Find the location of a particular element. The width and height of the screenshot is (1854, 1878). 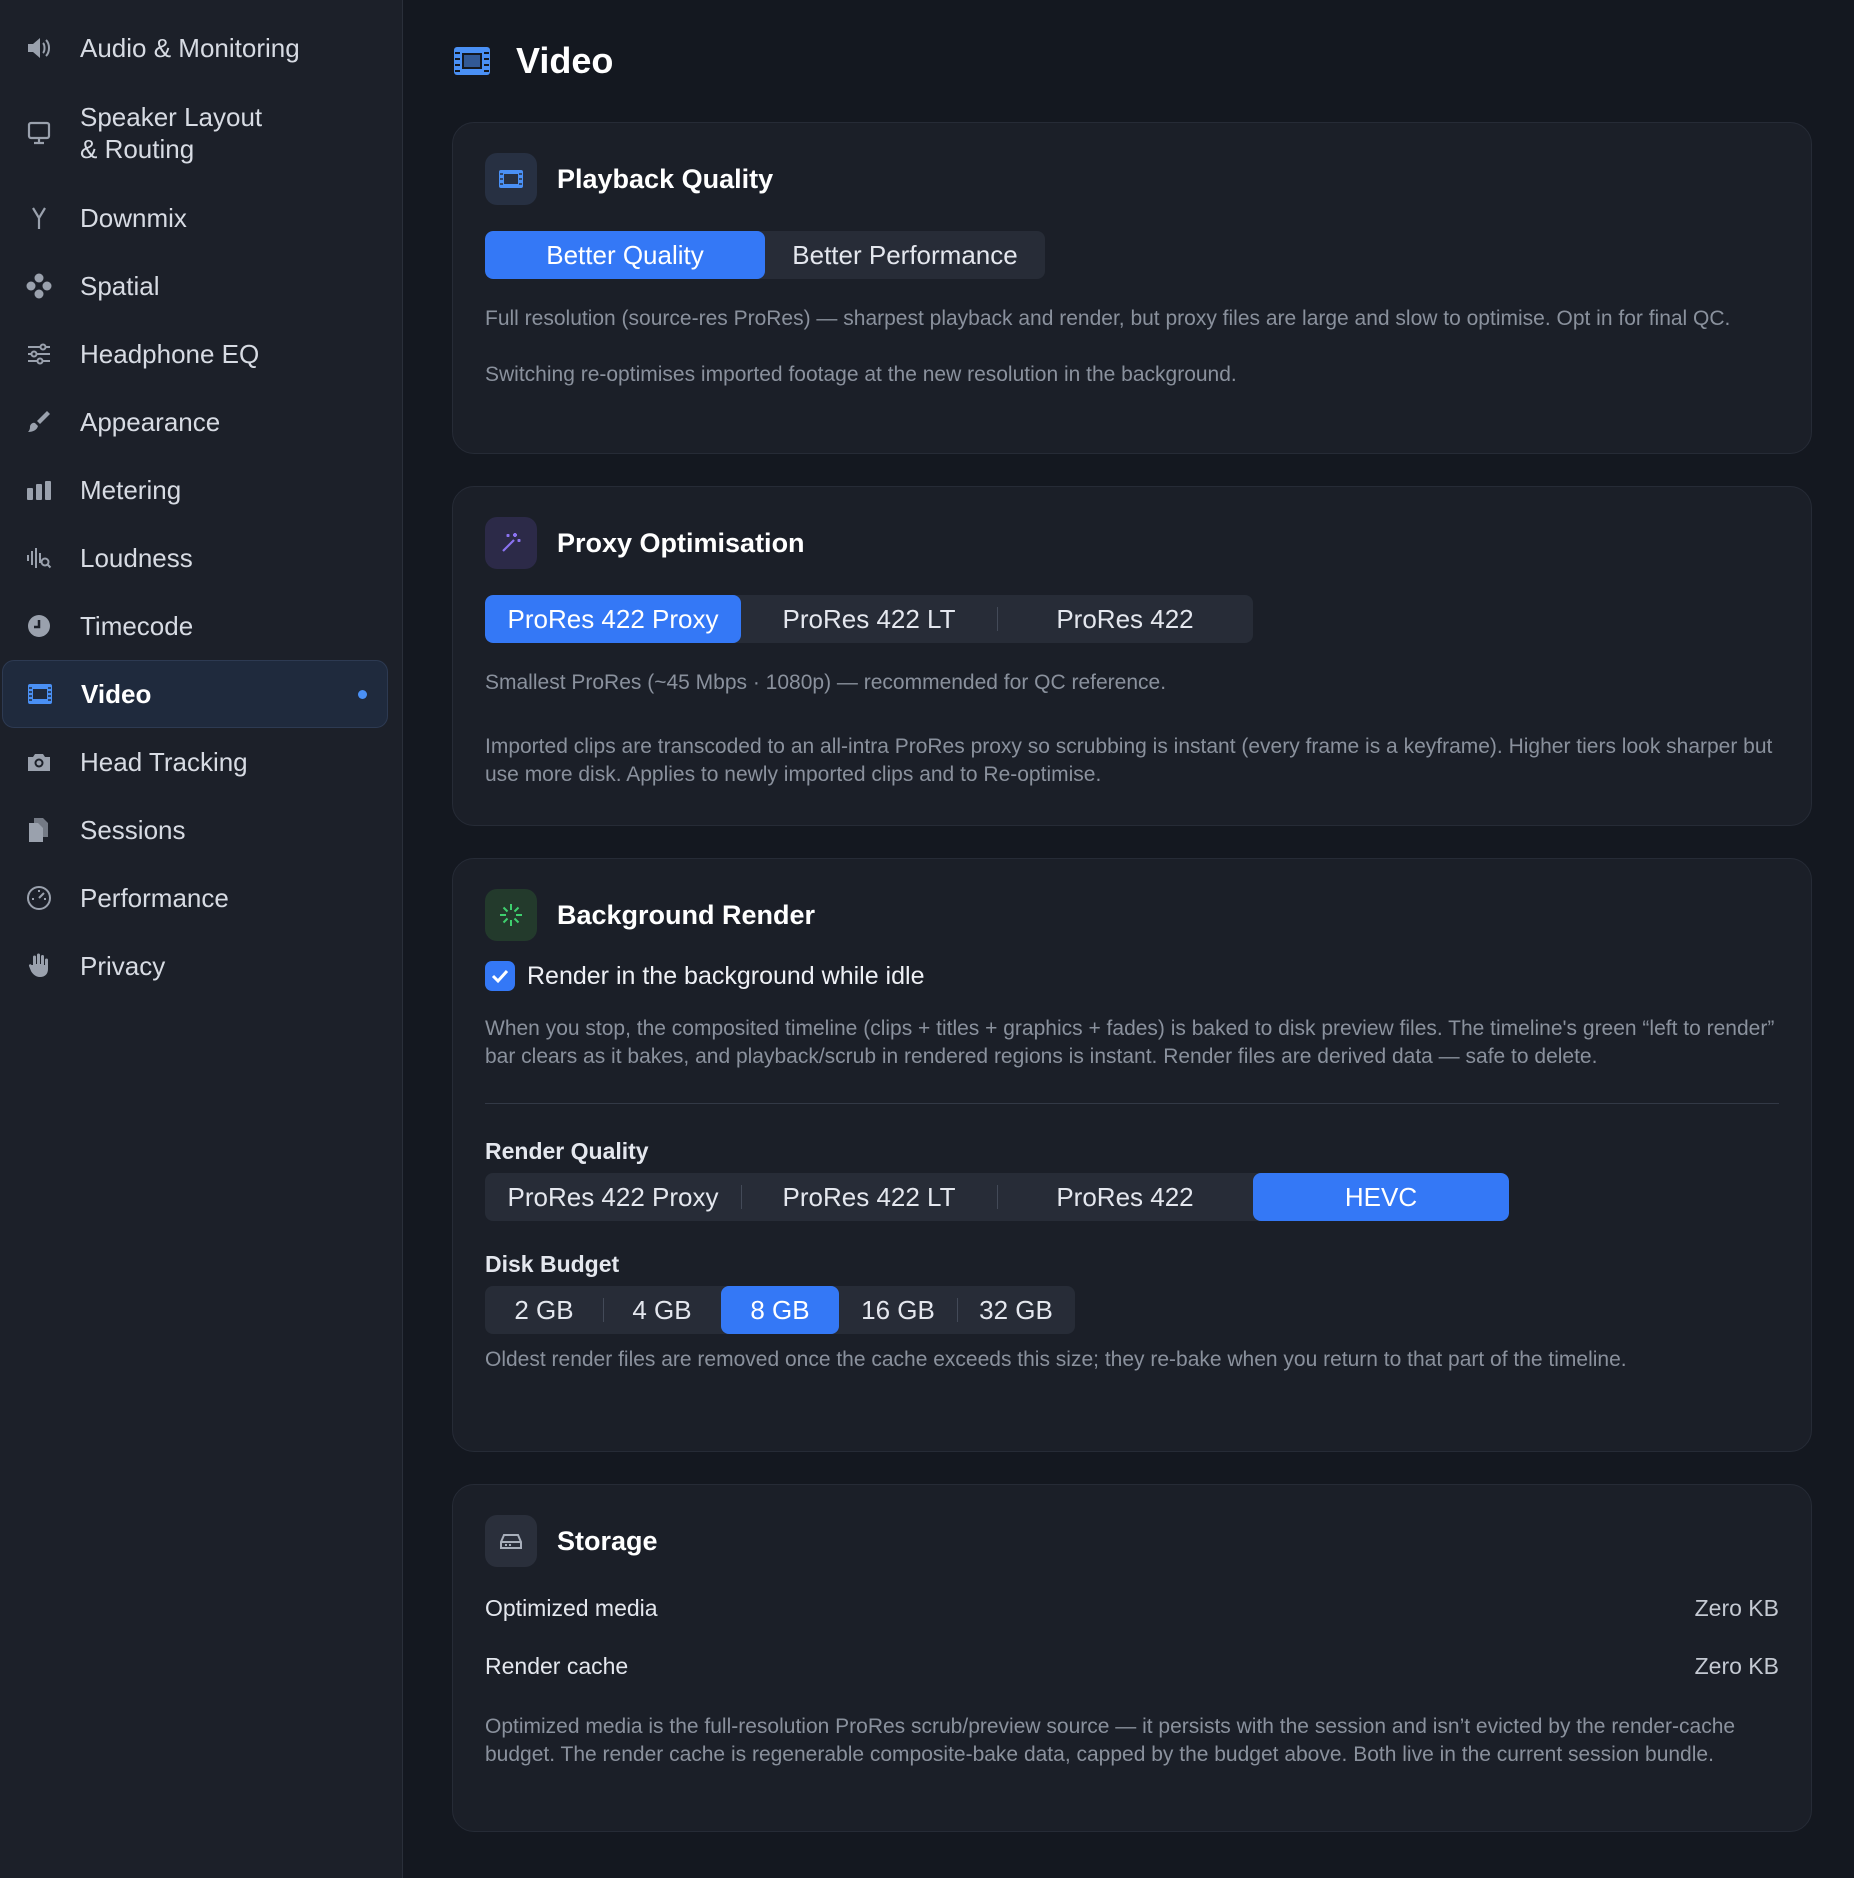

storage-row-label: Optimized media is located at coordinates (571, 1607).